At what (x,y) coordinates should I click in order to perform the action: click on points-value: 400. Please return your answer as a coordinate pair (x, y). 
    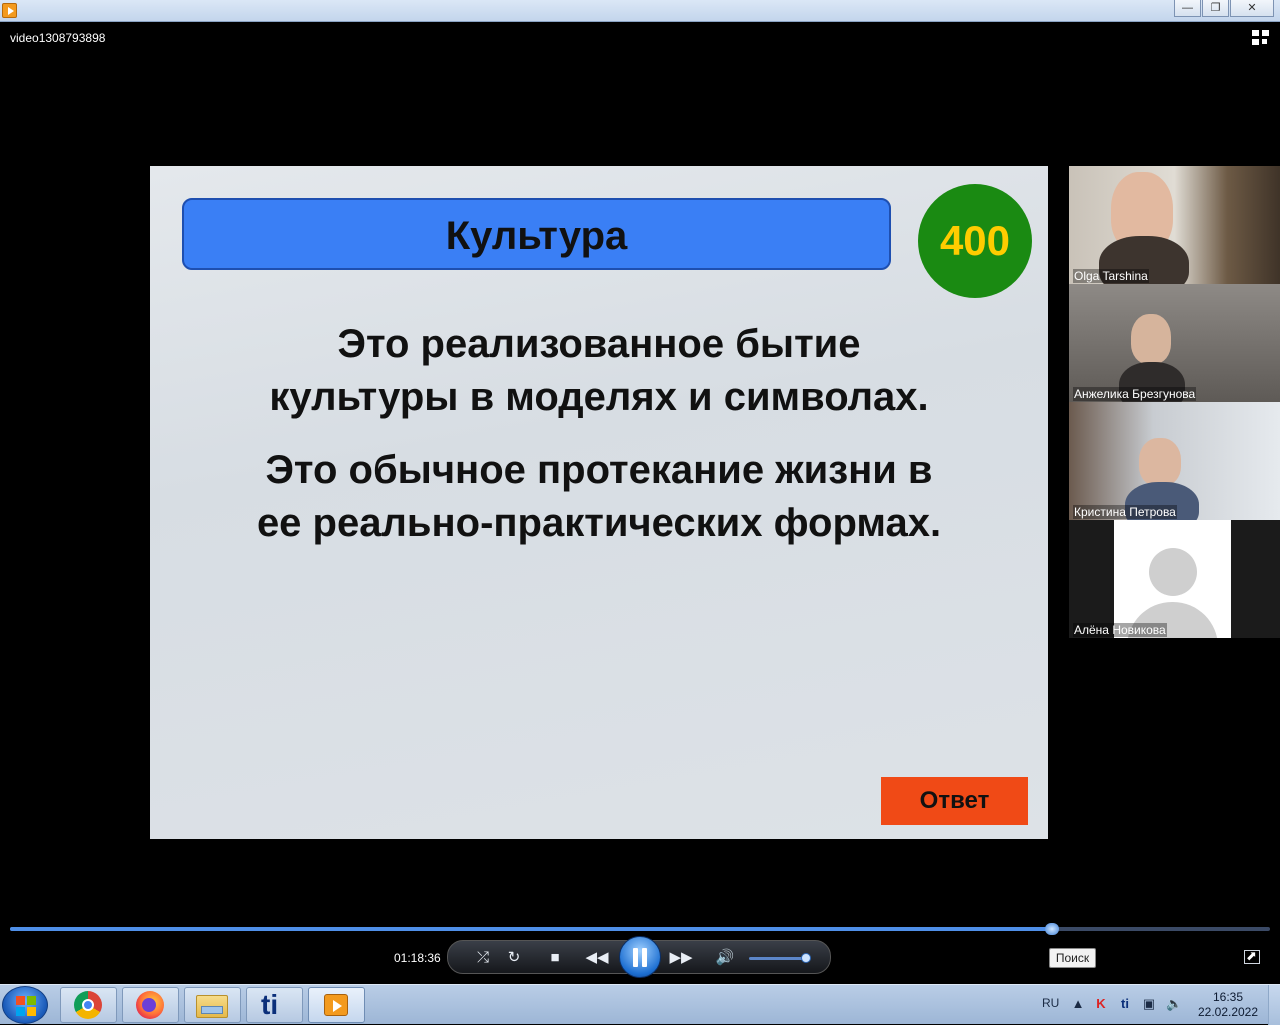
    Looking at the image, I should click on (975, 240).